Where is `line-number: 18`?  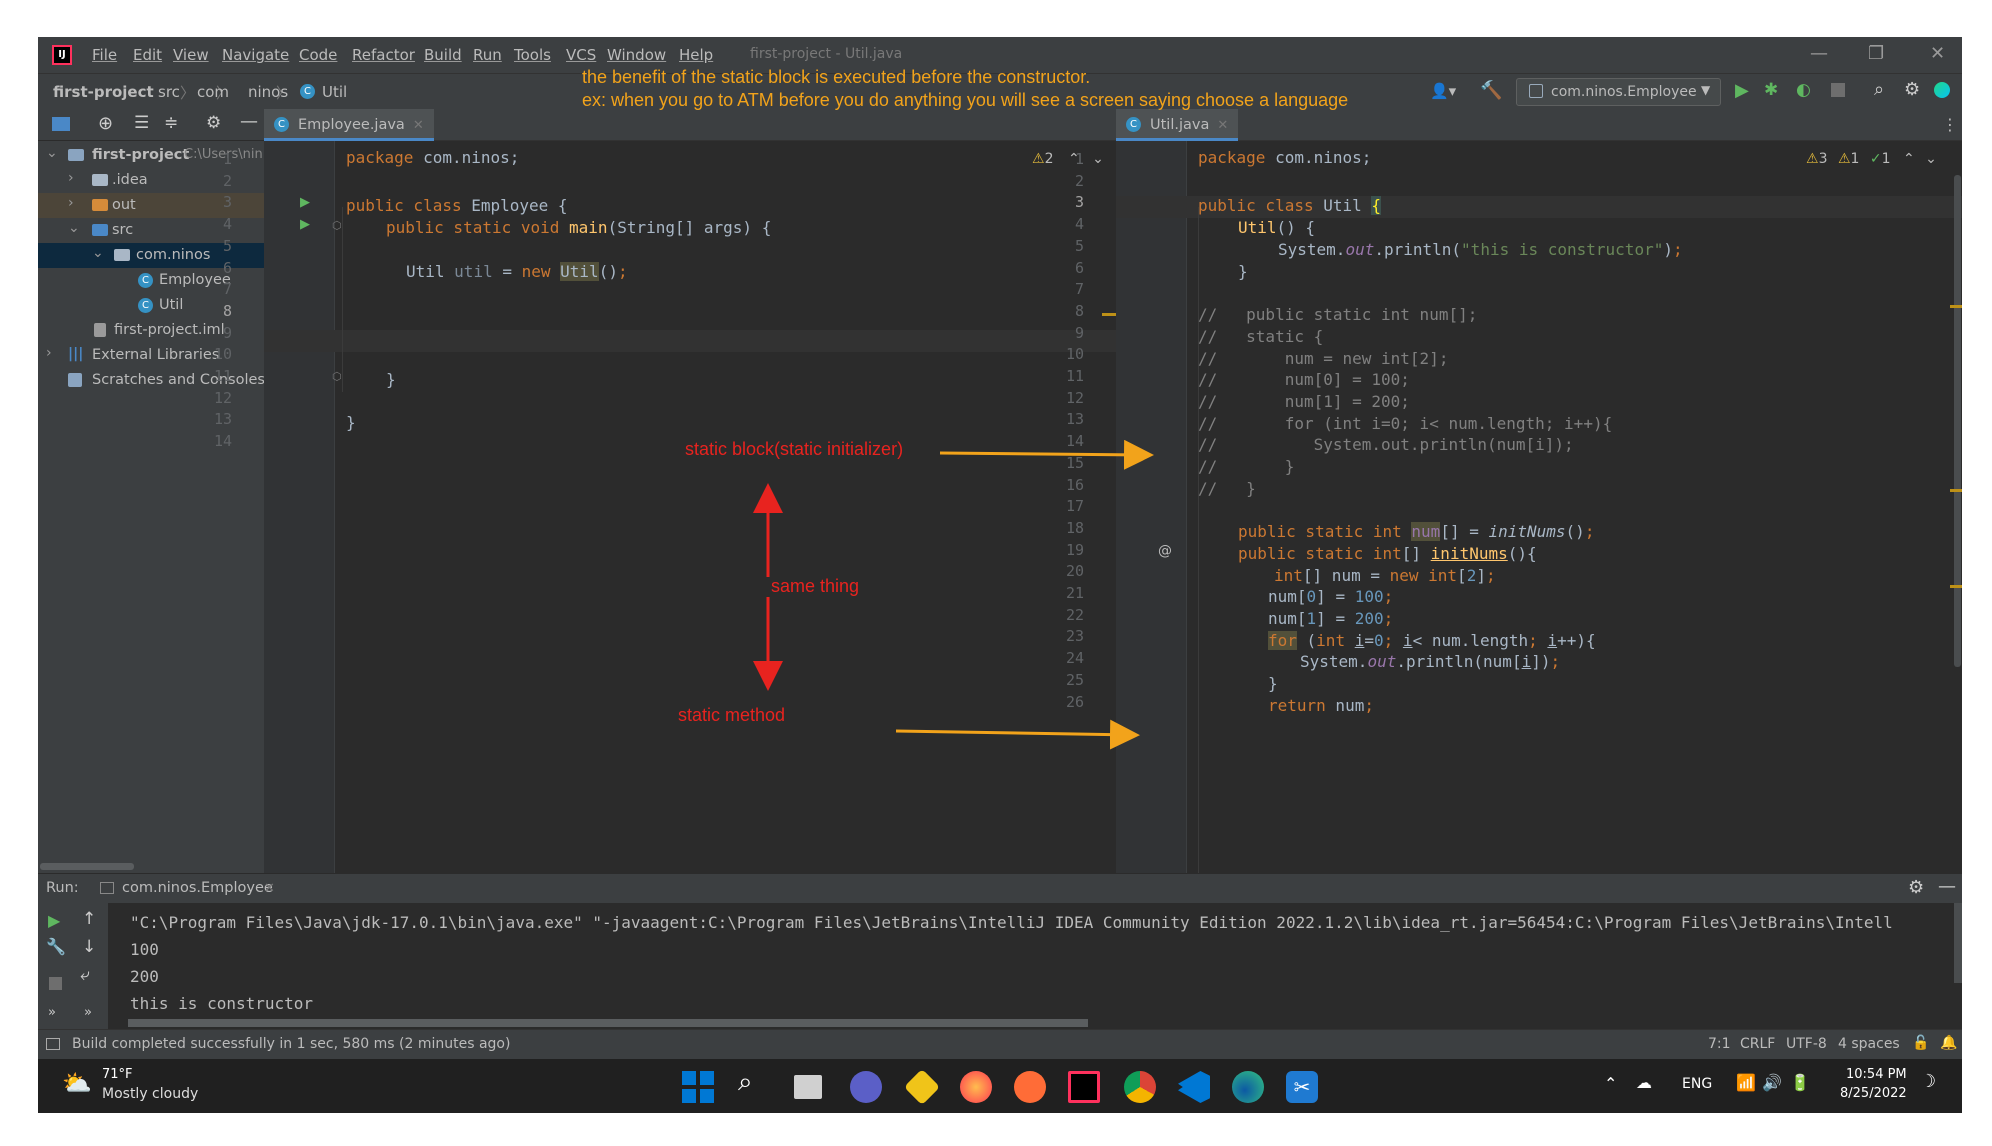 line-number: 18 is located at coordinates (1074, 527).